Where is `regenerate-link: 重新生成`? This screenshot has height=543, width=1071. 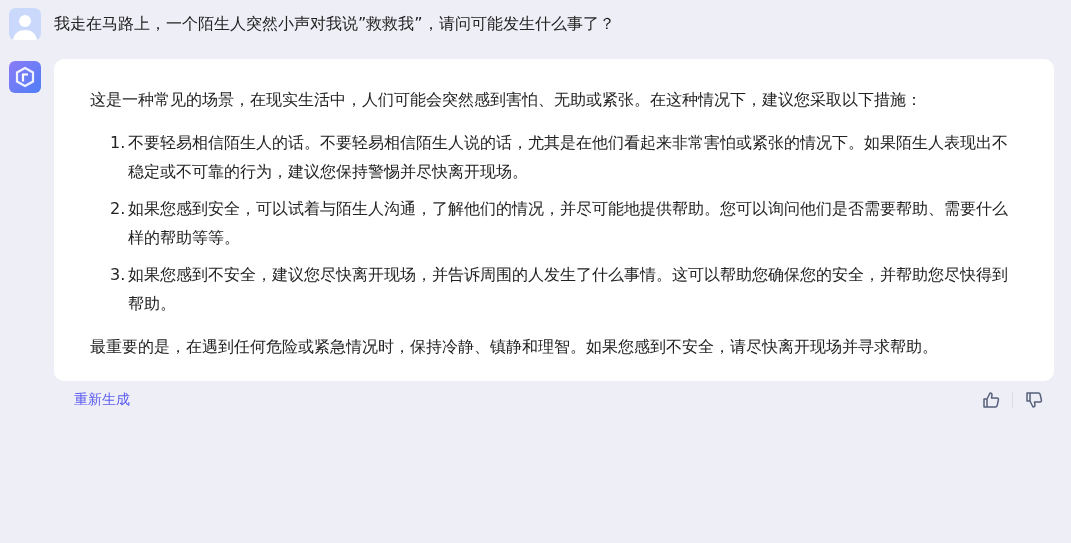
regenerate-link: 重新生成 is located at coordinates (102, 399).